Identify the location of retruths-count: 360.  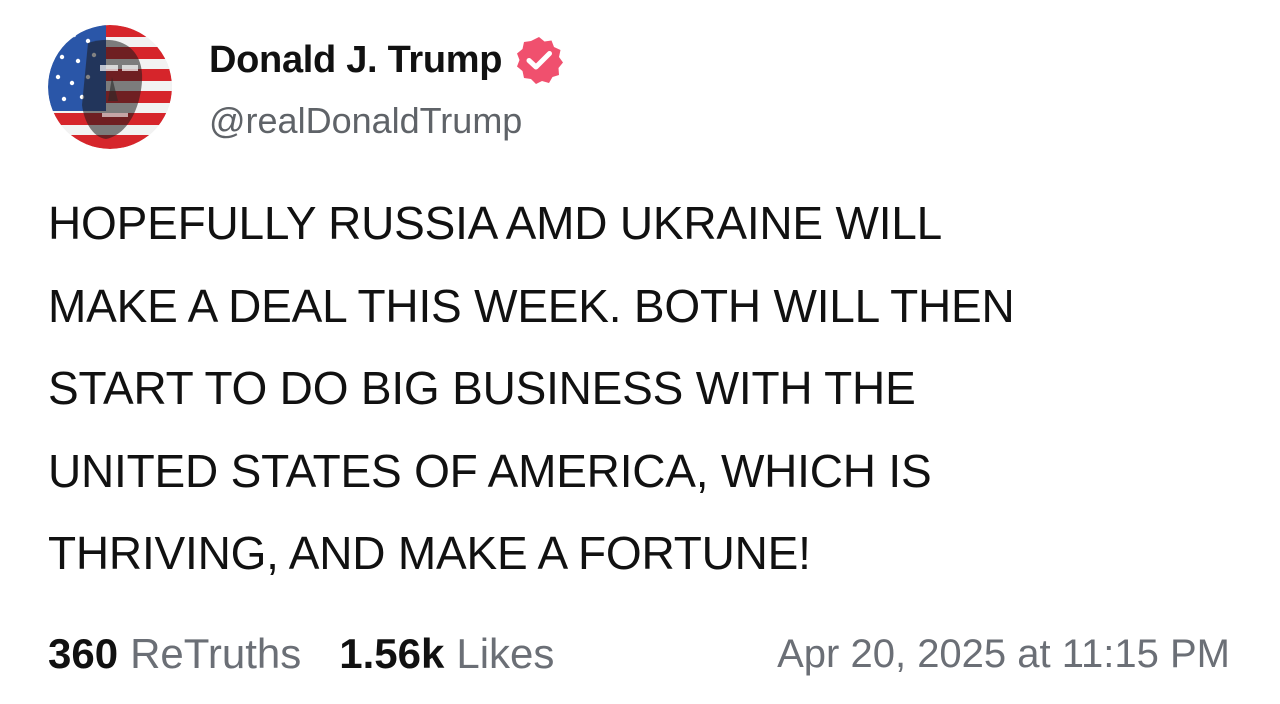
(83, 653).